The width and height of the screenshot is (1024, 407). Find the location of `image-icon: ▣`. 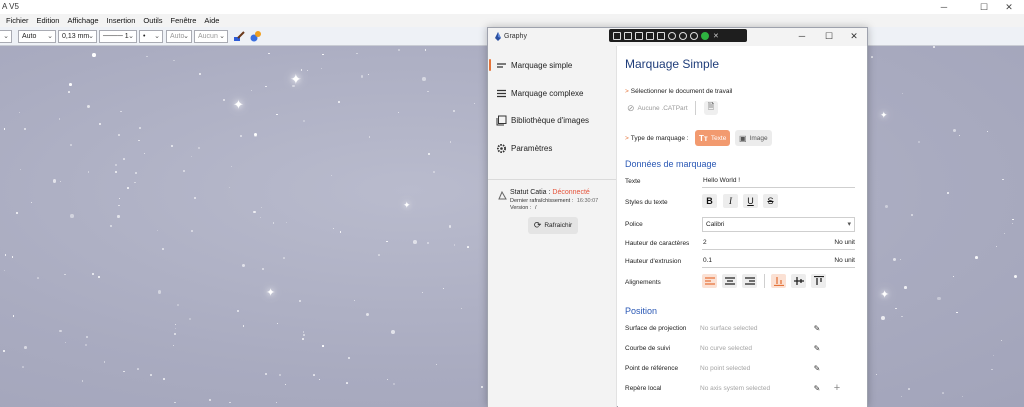

image-icon: ▣ is located at coordinates (743, 138).